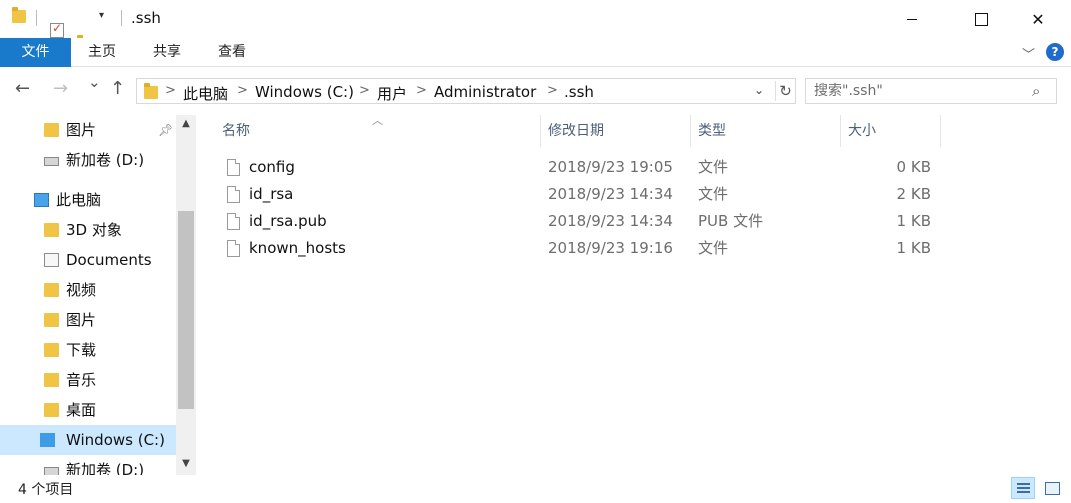 The image size is (1071, 503). I want to click on windows-drive-icon, so click(47, 440).